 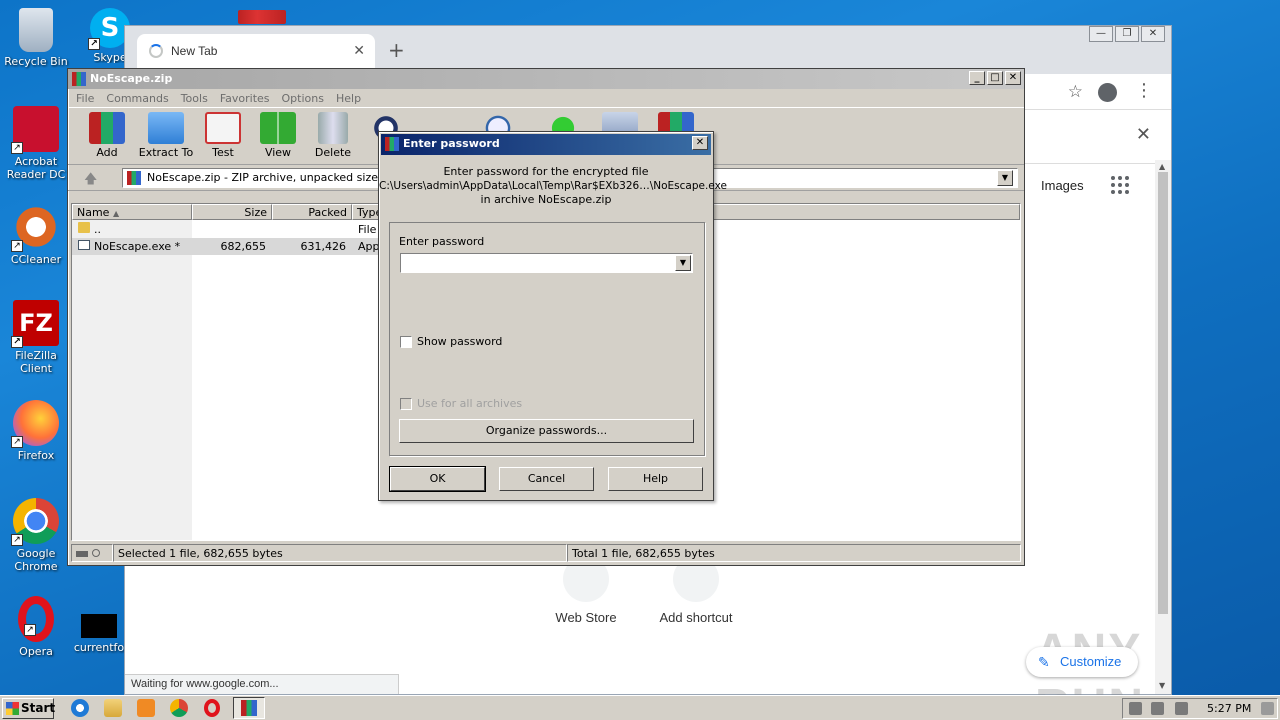 What do you see at coordinates (35, 130) in the screenshot?
I see `acrobat-icon: ↗` at bounding box center [35, 130].